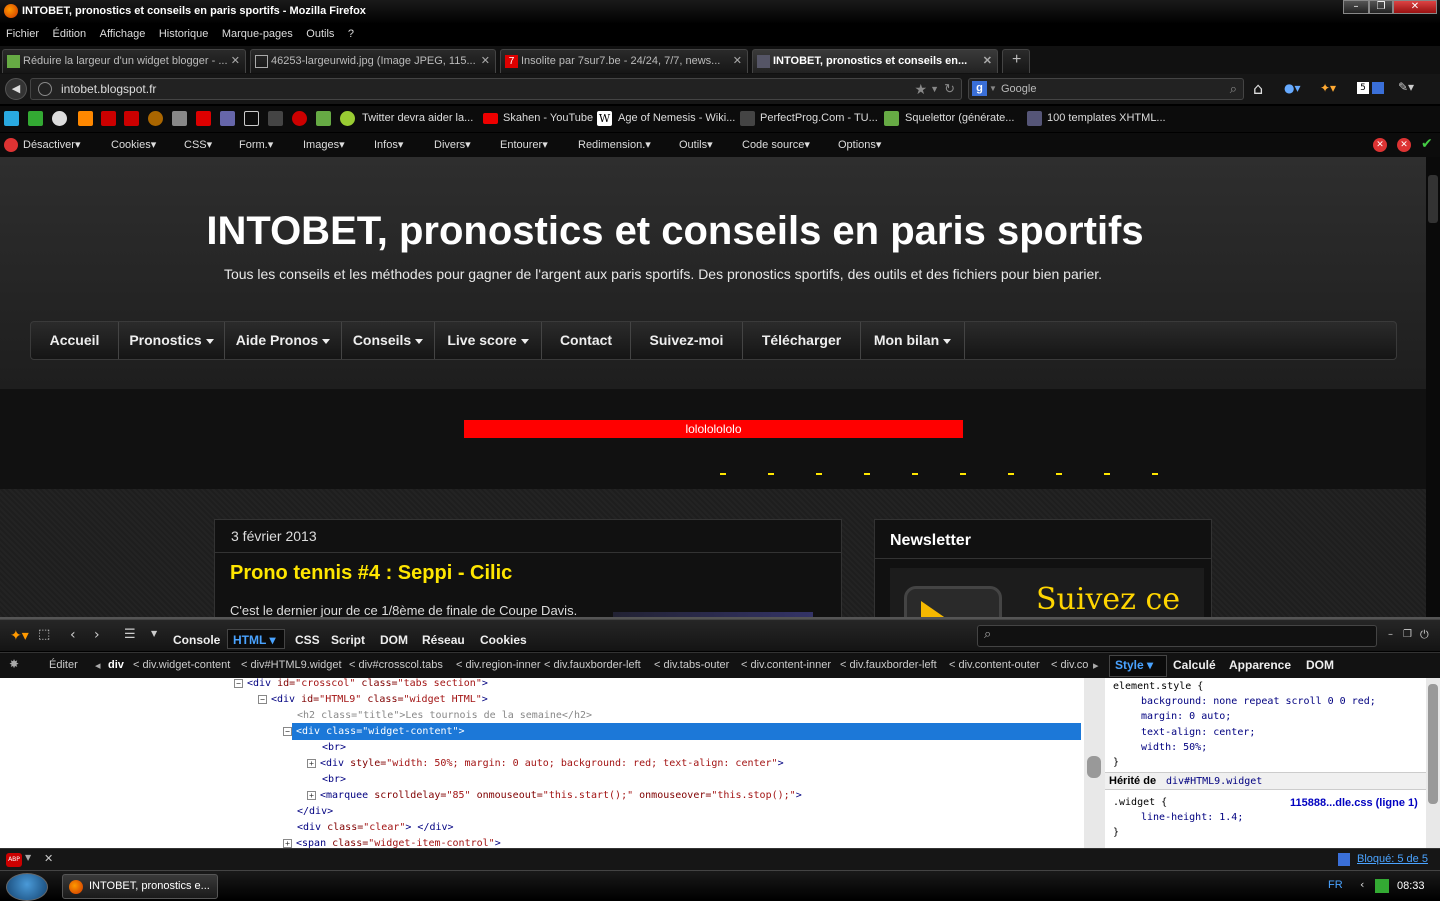  Describe the element at coordinates (254, 640) in the screenshot. I see `fb-tab-html: HTML ▾` at that location.